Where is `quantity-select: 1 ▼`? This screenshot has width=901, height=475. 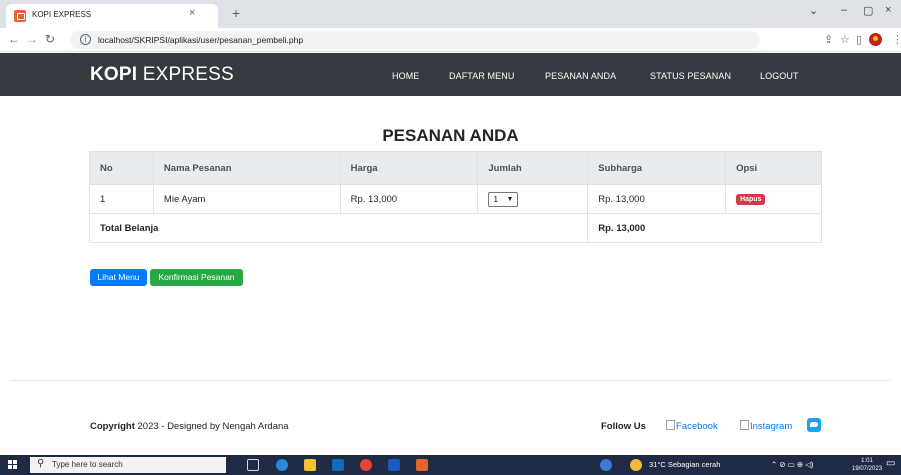 quantity-select: 1 ▼ is located at coordinates (503, 199).